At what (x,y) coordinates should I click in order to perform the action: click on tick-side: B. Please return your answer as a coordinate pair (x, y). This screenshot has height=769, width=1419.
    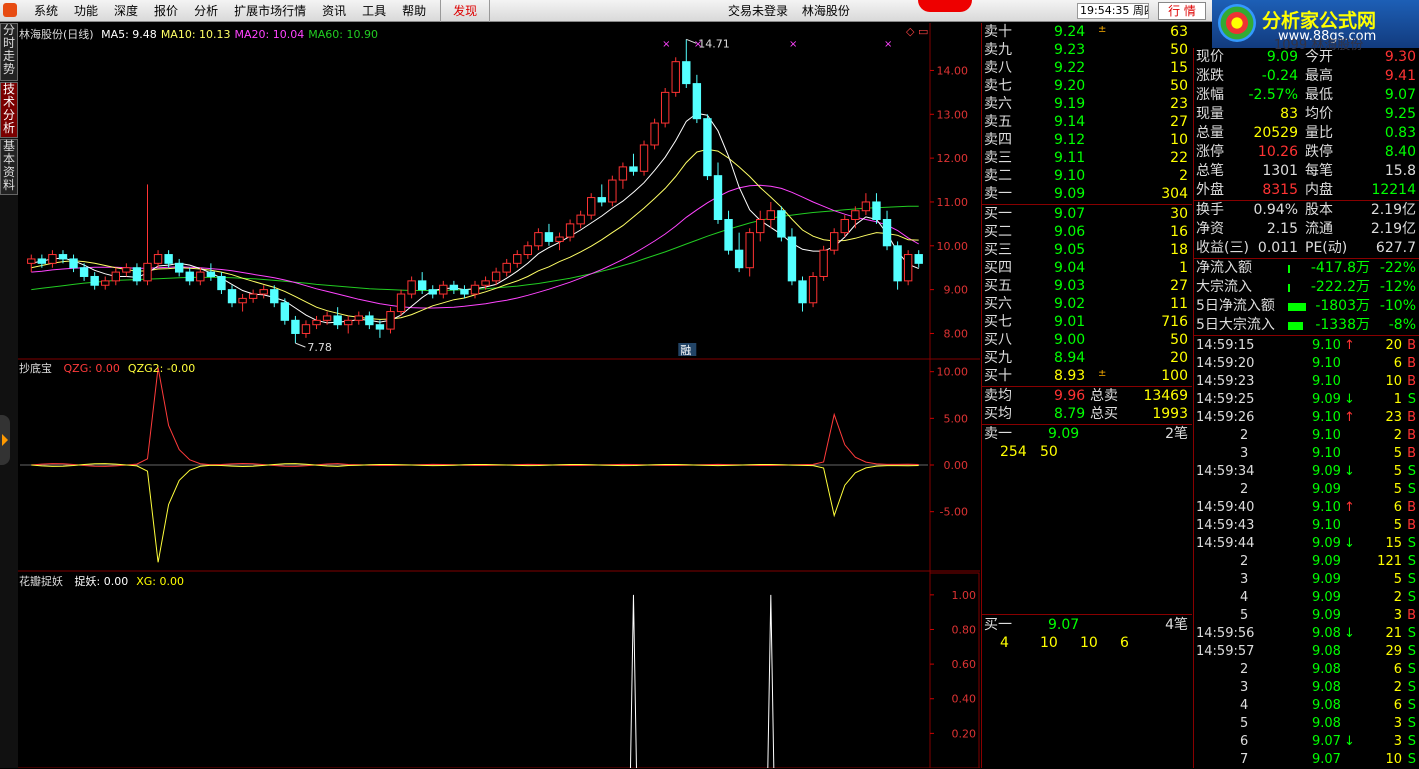
    Looking at the image, I should click on (1411, 381).